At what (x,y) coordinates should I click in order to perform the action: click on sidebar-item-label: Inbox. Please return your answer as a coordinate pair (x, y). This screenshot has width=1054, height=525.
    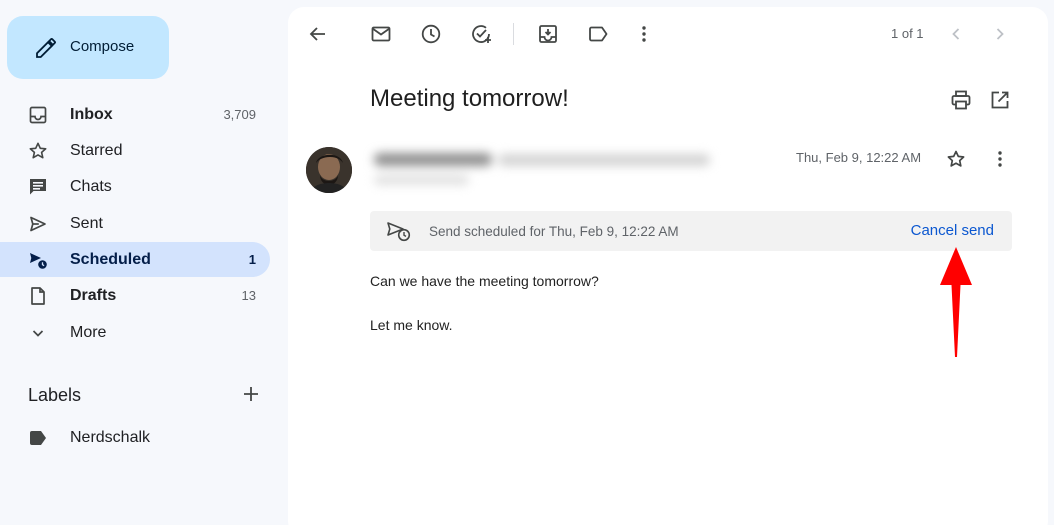
    Looking at the image, I should click on (91, 114).